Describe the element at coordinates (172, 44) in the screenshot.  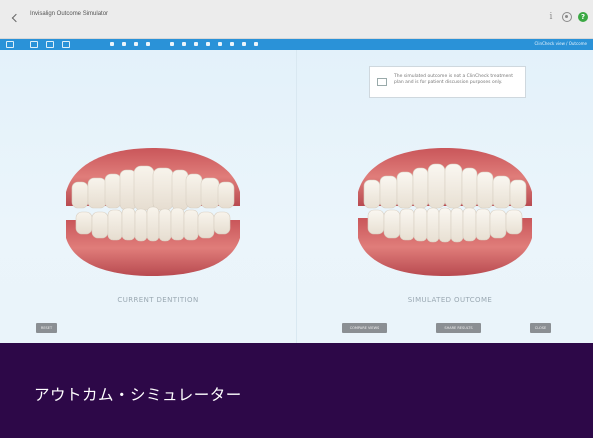
I see `upper-jaw-icon` at that location.